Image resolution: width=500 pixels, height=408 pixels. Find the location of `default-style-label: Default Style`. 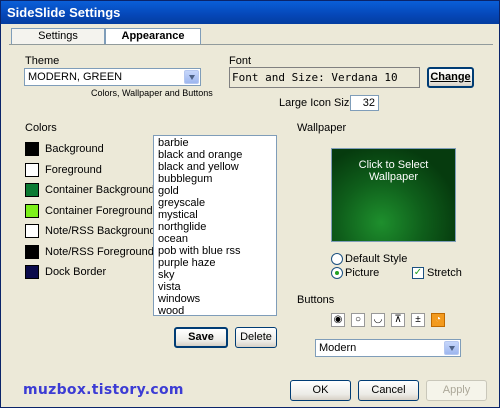

default-style-label: Default Style is located at coordinates (376, 259).